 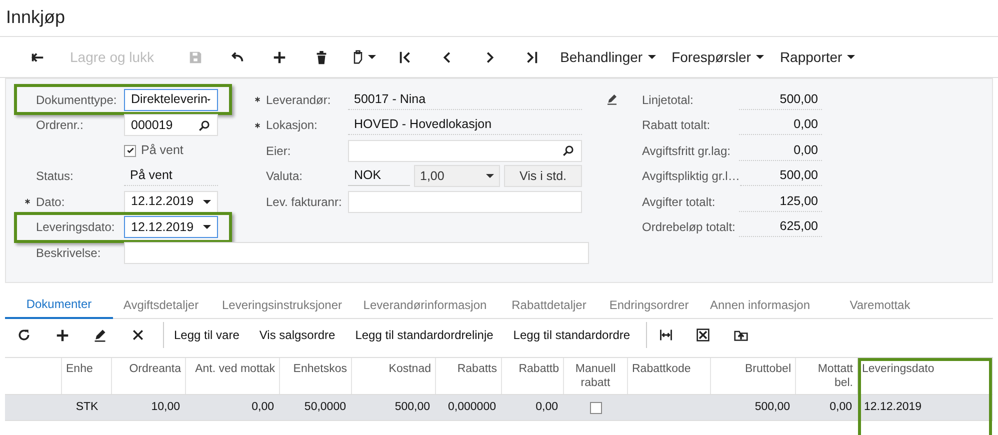 What do you see at coordinates (499, 407) in the screenshot?
I see `table-row: STK 10,00 0,00 50,0000 500,00 0,000000 0,00 500,00 0,00 12.12.2019` at bounding box center [499, 407].